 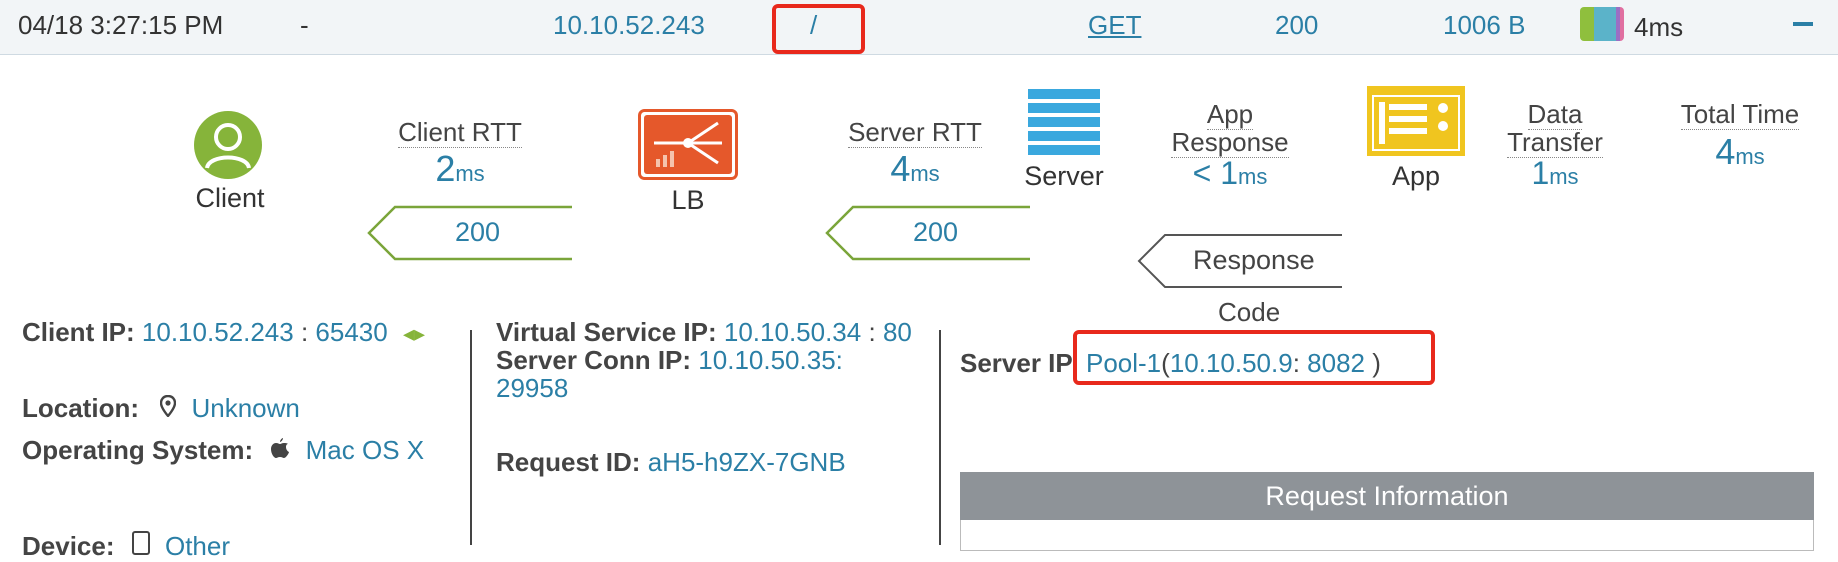 What do you see at coordinates (1740, 151) in the screenshot?
I see `total-time-value: 4ms` at bounding box center [1740, 151].